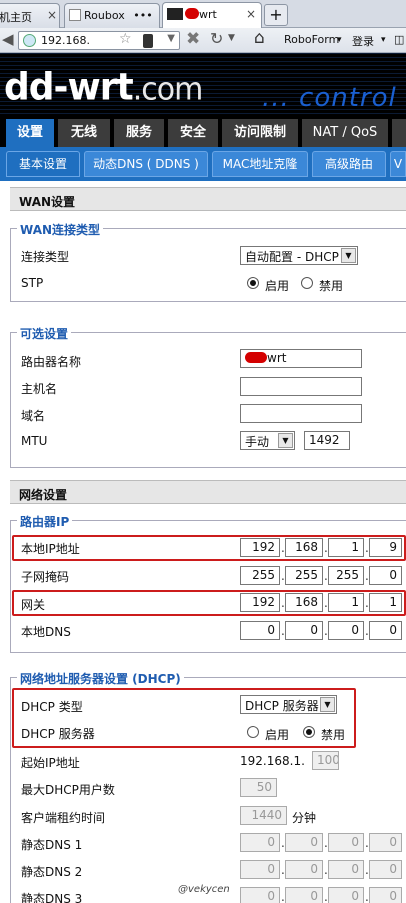 Image resolution: width=406 pixels, height=903 pixels. I want to click on static-dns3-octet-4: 0, so click(385, 895).